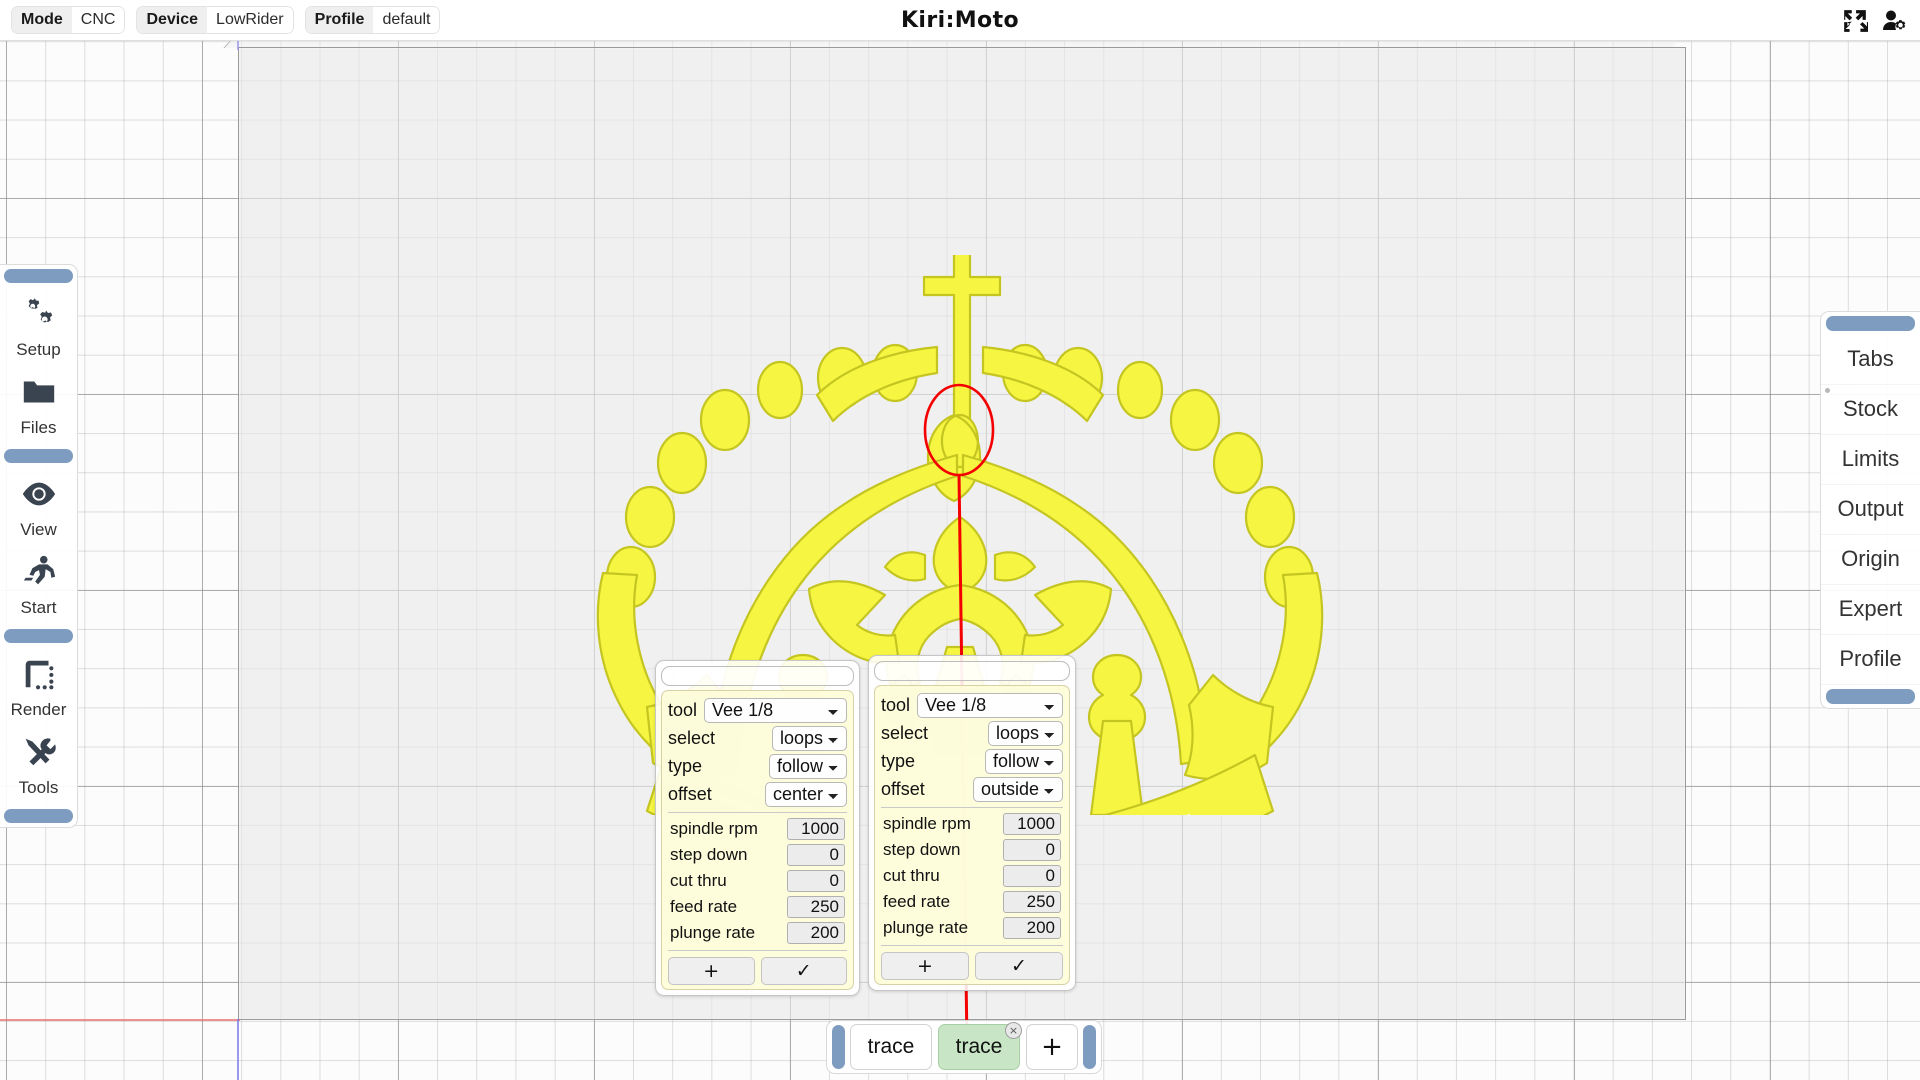 The height and width of the screenshot is (1080, 1920). What do you see at coordinates (1032, 876) in the screenshot?
I see `op2-cut-thru-input` at bounding box center [1032, 876].